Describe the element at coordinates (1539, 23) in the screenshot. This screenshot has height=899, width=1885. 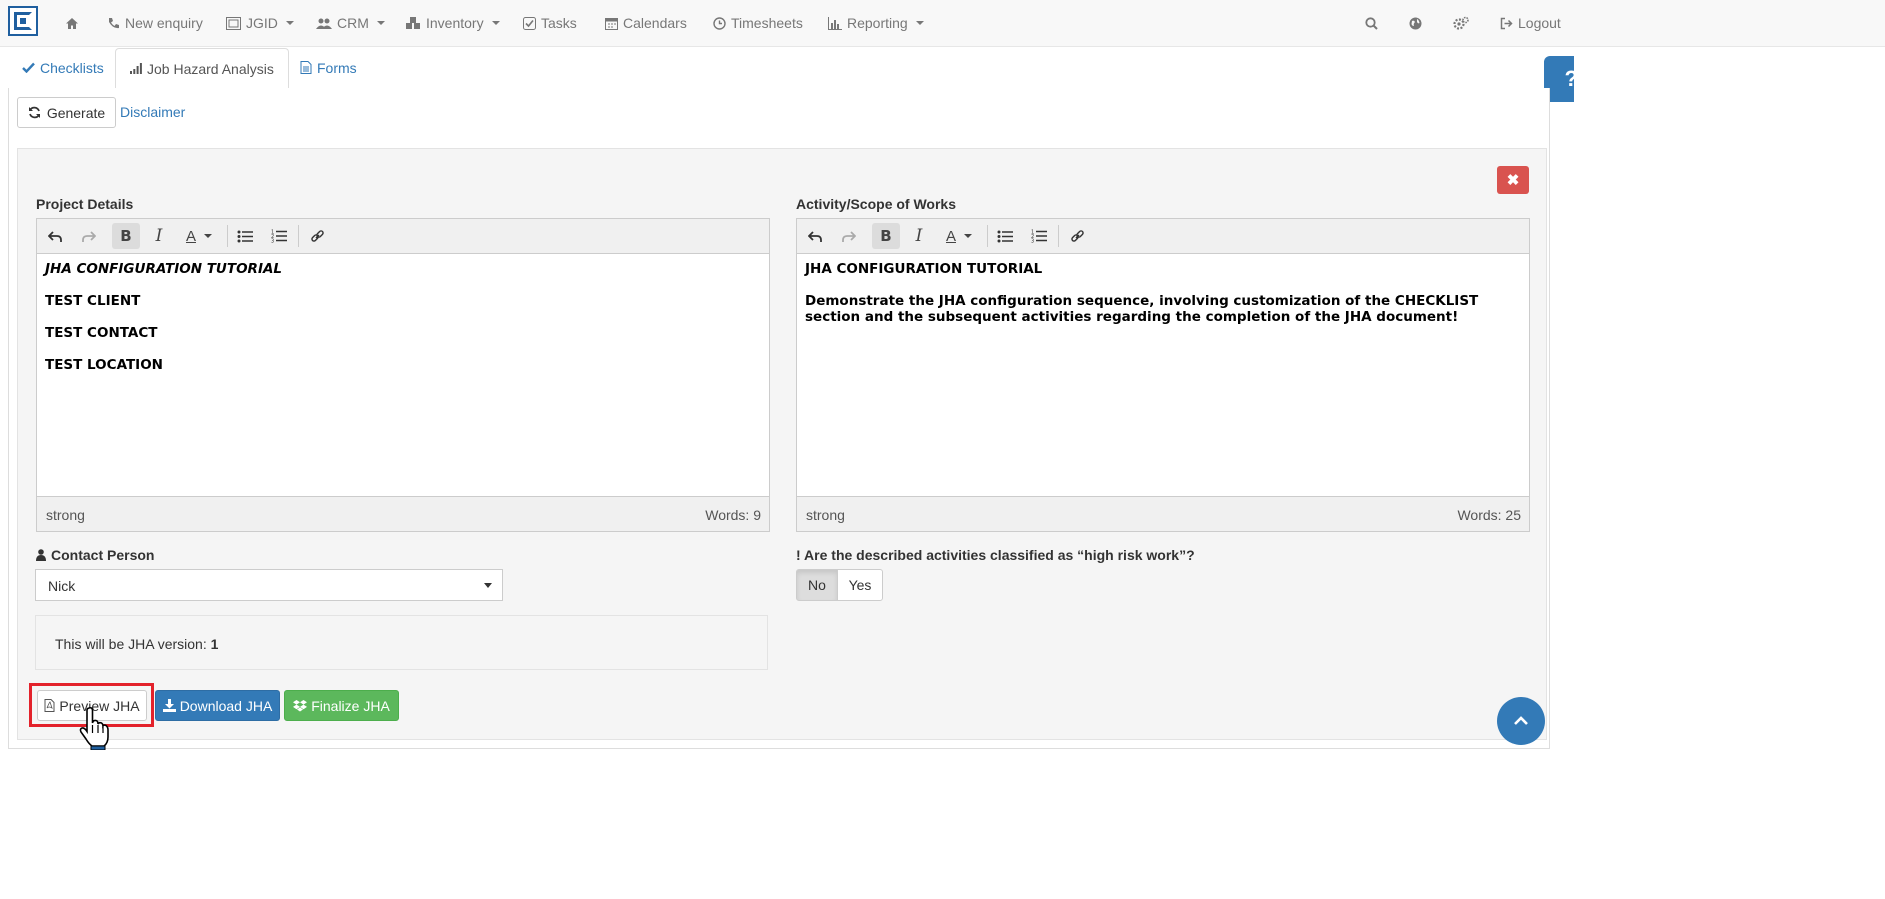
I see `logout-label: Logout` at that location.